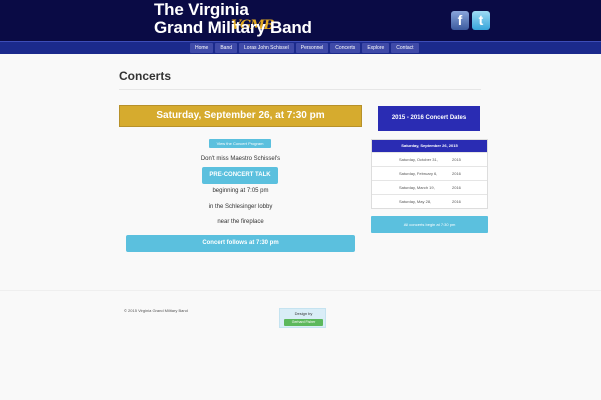  What do you see at coordinates (300, 290) in the screenshot?
I see `footer-divider` at bounding box center [300, 290].